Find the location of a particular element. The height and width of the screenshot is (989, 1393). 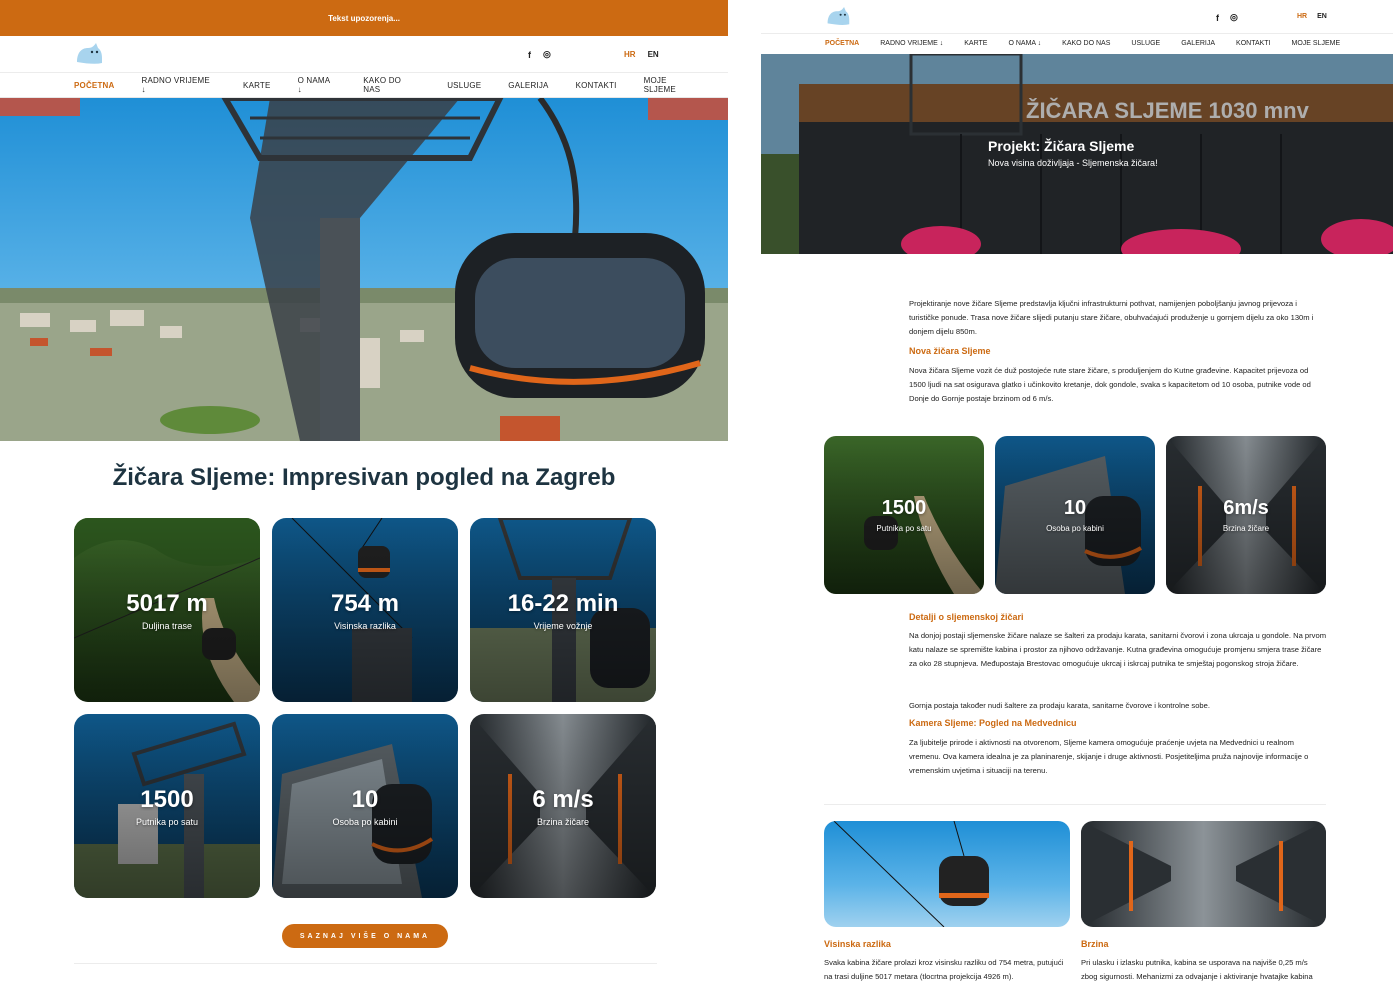

section-heading: Nova žičara Sljeme is located at coordinates (950, 351).